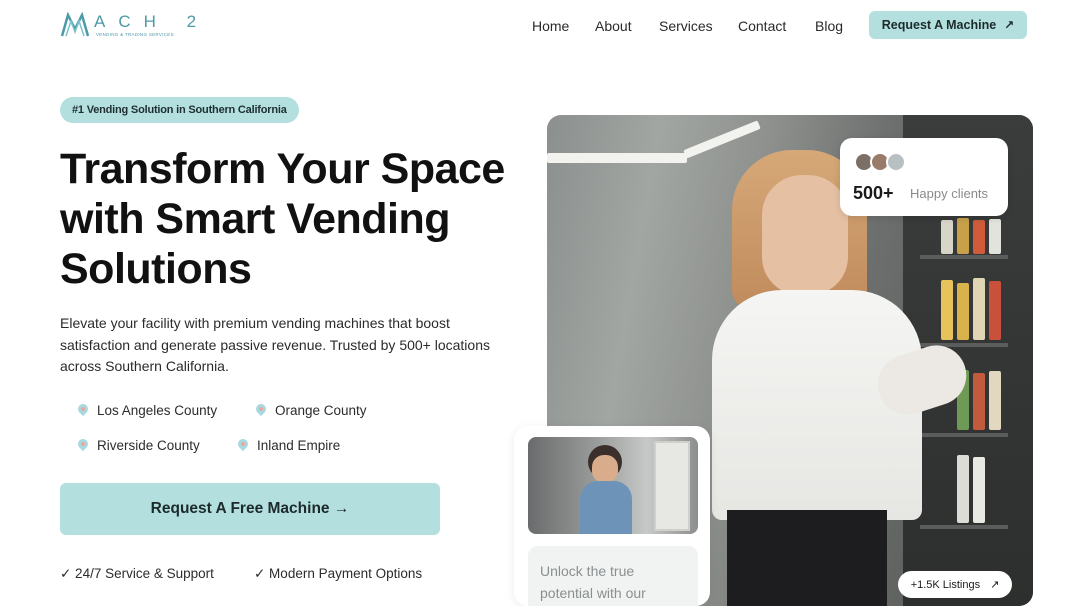 Image resolution: width=1082 pixels, height=606 pixels. What do you see at coordinates (613, 576) in the screenshot?
I see `testimonial-text: Unlock the true potential with our` at bounding box center [613, 576].